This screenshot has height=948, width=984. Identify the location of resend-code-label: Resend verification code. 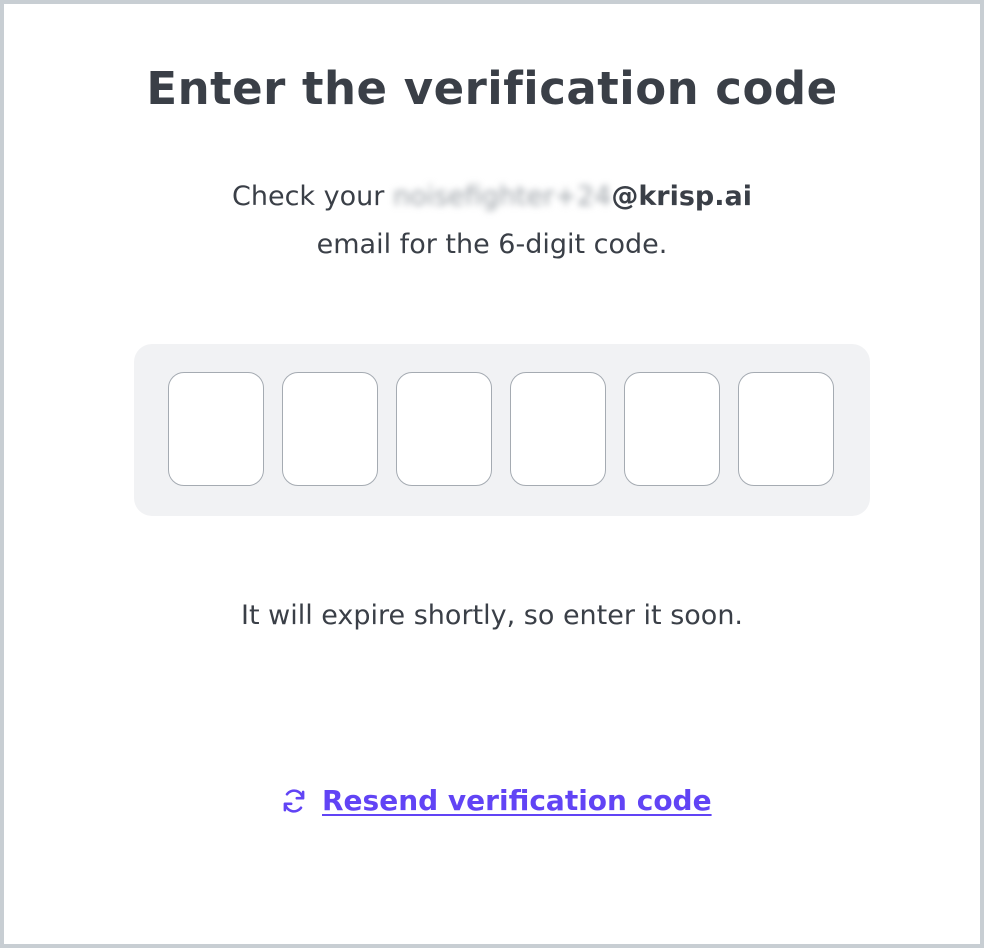
(517, 800).